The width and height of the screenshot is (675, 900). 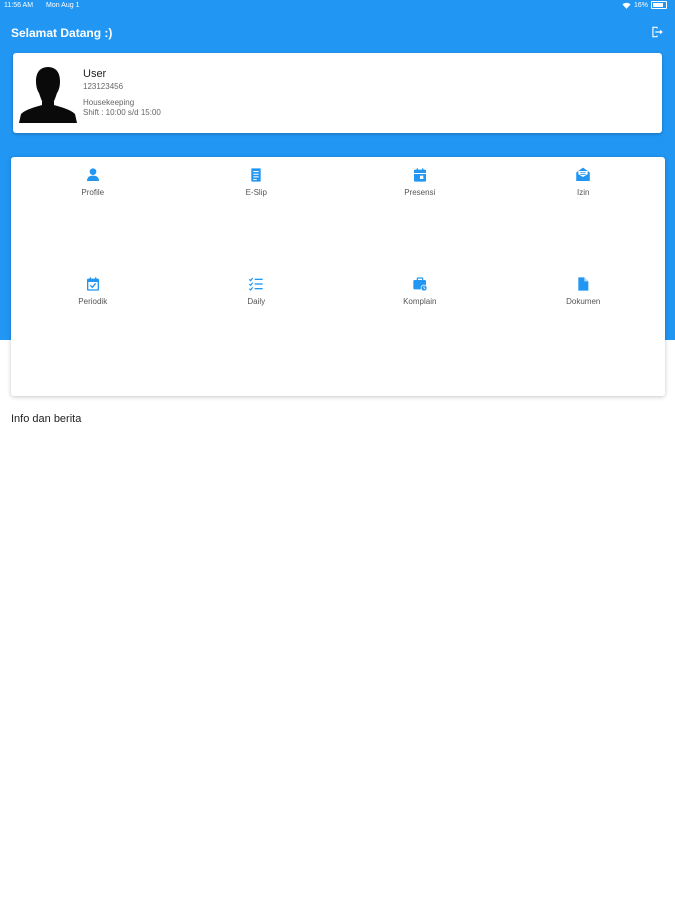 What do you see at coordinates (626, 5) in the screenshot?
I see `wifi-icon` at bounding box center [626, 5].